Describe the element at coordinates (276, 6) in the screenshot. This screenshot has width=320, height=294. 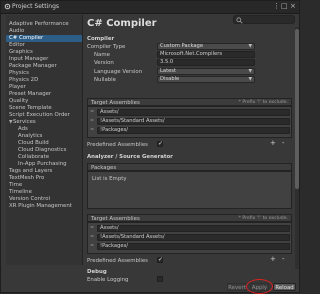
I see `window-menu-icon: ⋮` at that location.